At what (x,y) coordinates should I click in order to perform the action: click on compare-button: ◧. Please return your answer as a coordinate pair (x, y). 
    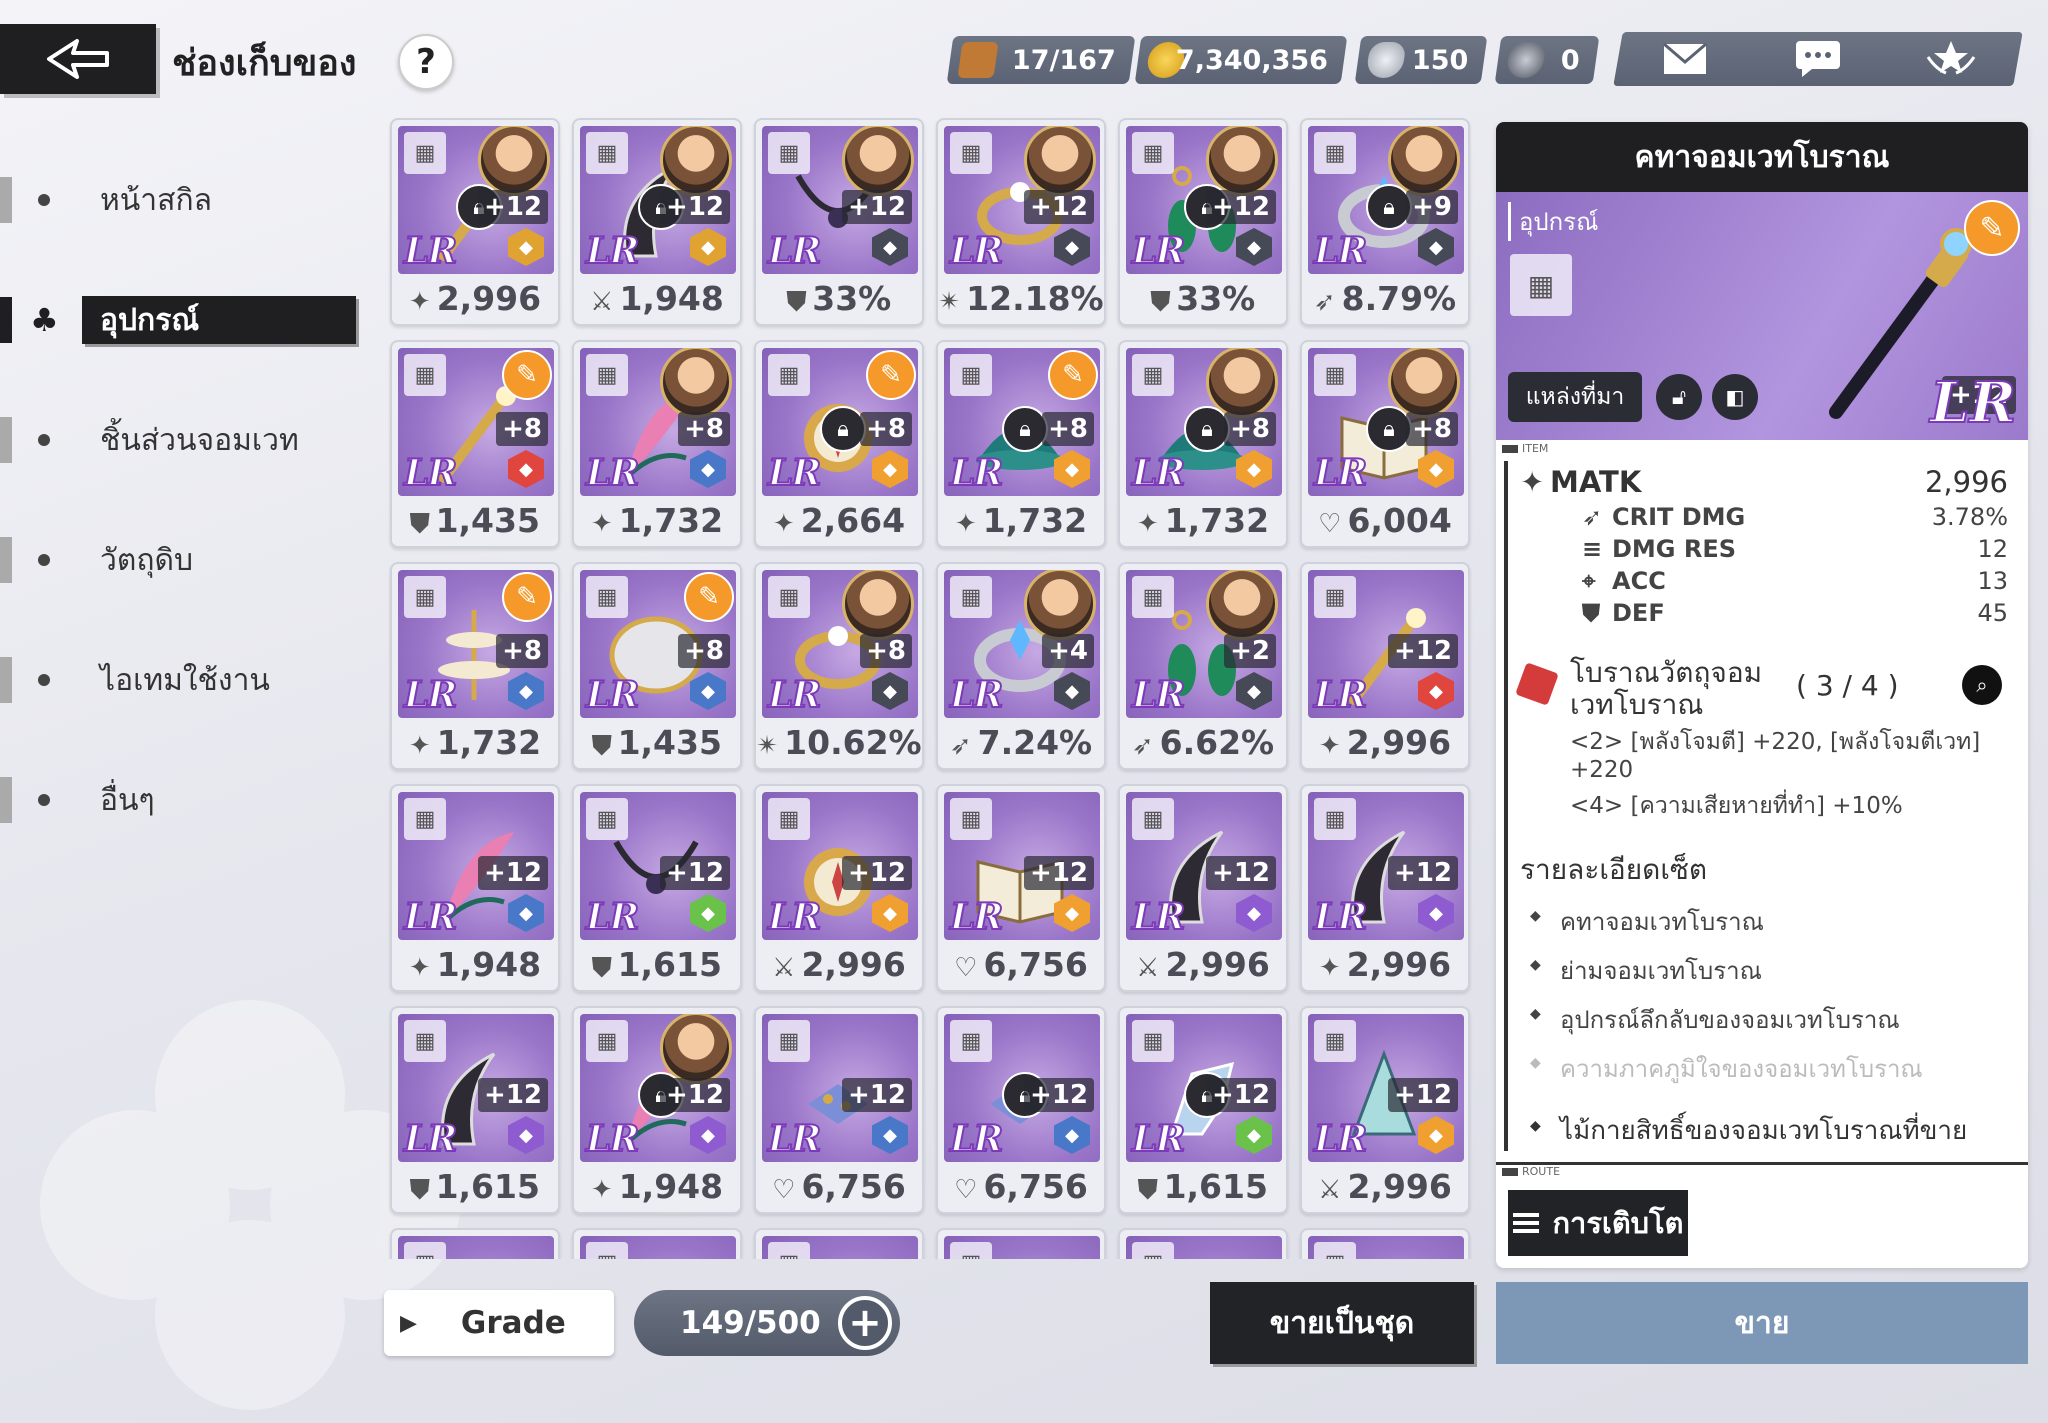
    Looking at the image, I should click on (1735, 397).